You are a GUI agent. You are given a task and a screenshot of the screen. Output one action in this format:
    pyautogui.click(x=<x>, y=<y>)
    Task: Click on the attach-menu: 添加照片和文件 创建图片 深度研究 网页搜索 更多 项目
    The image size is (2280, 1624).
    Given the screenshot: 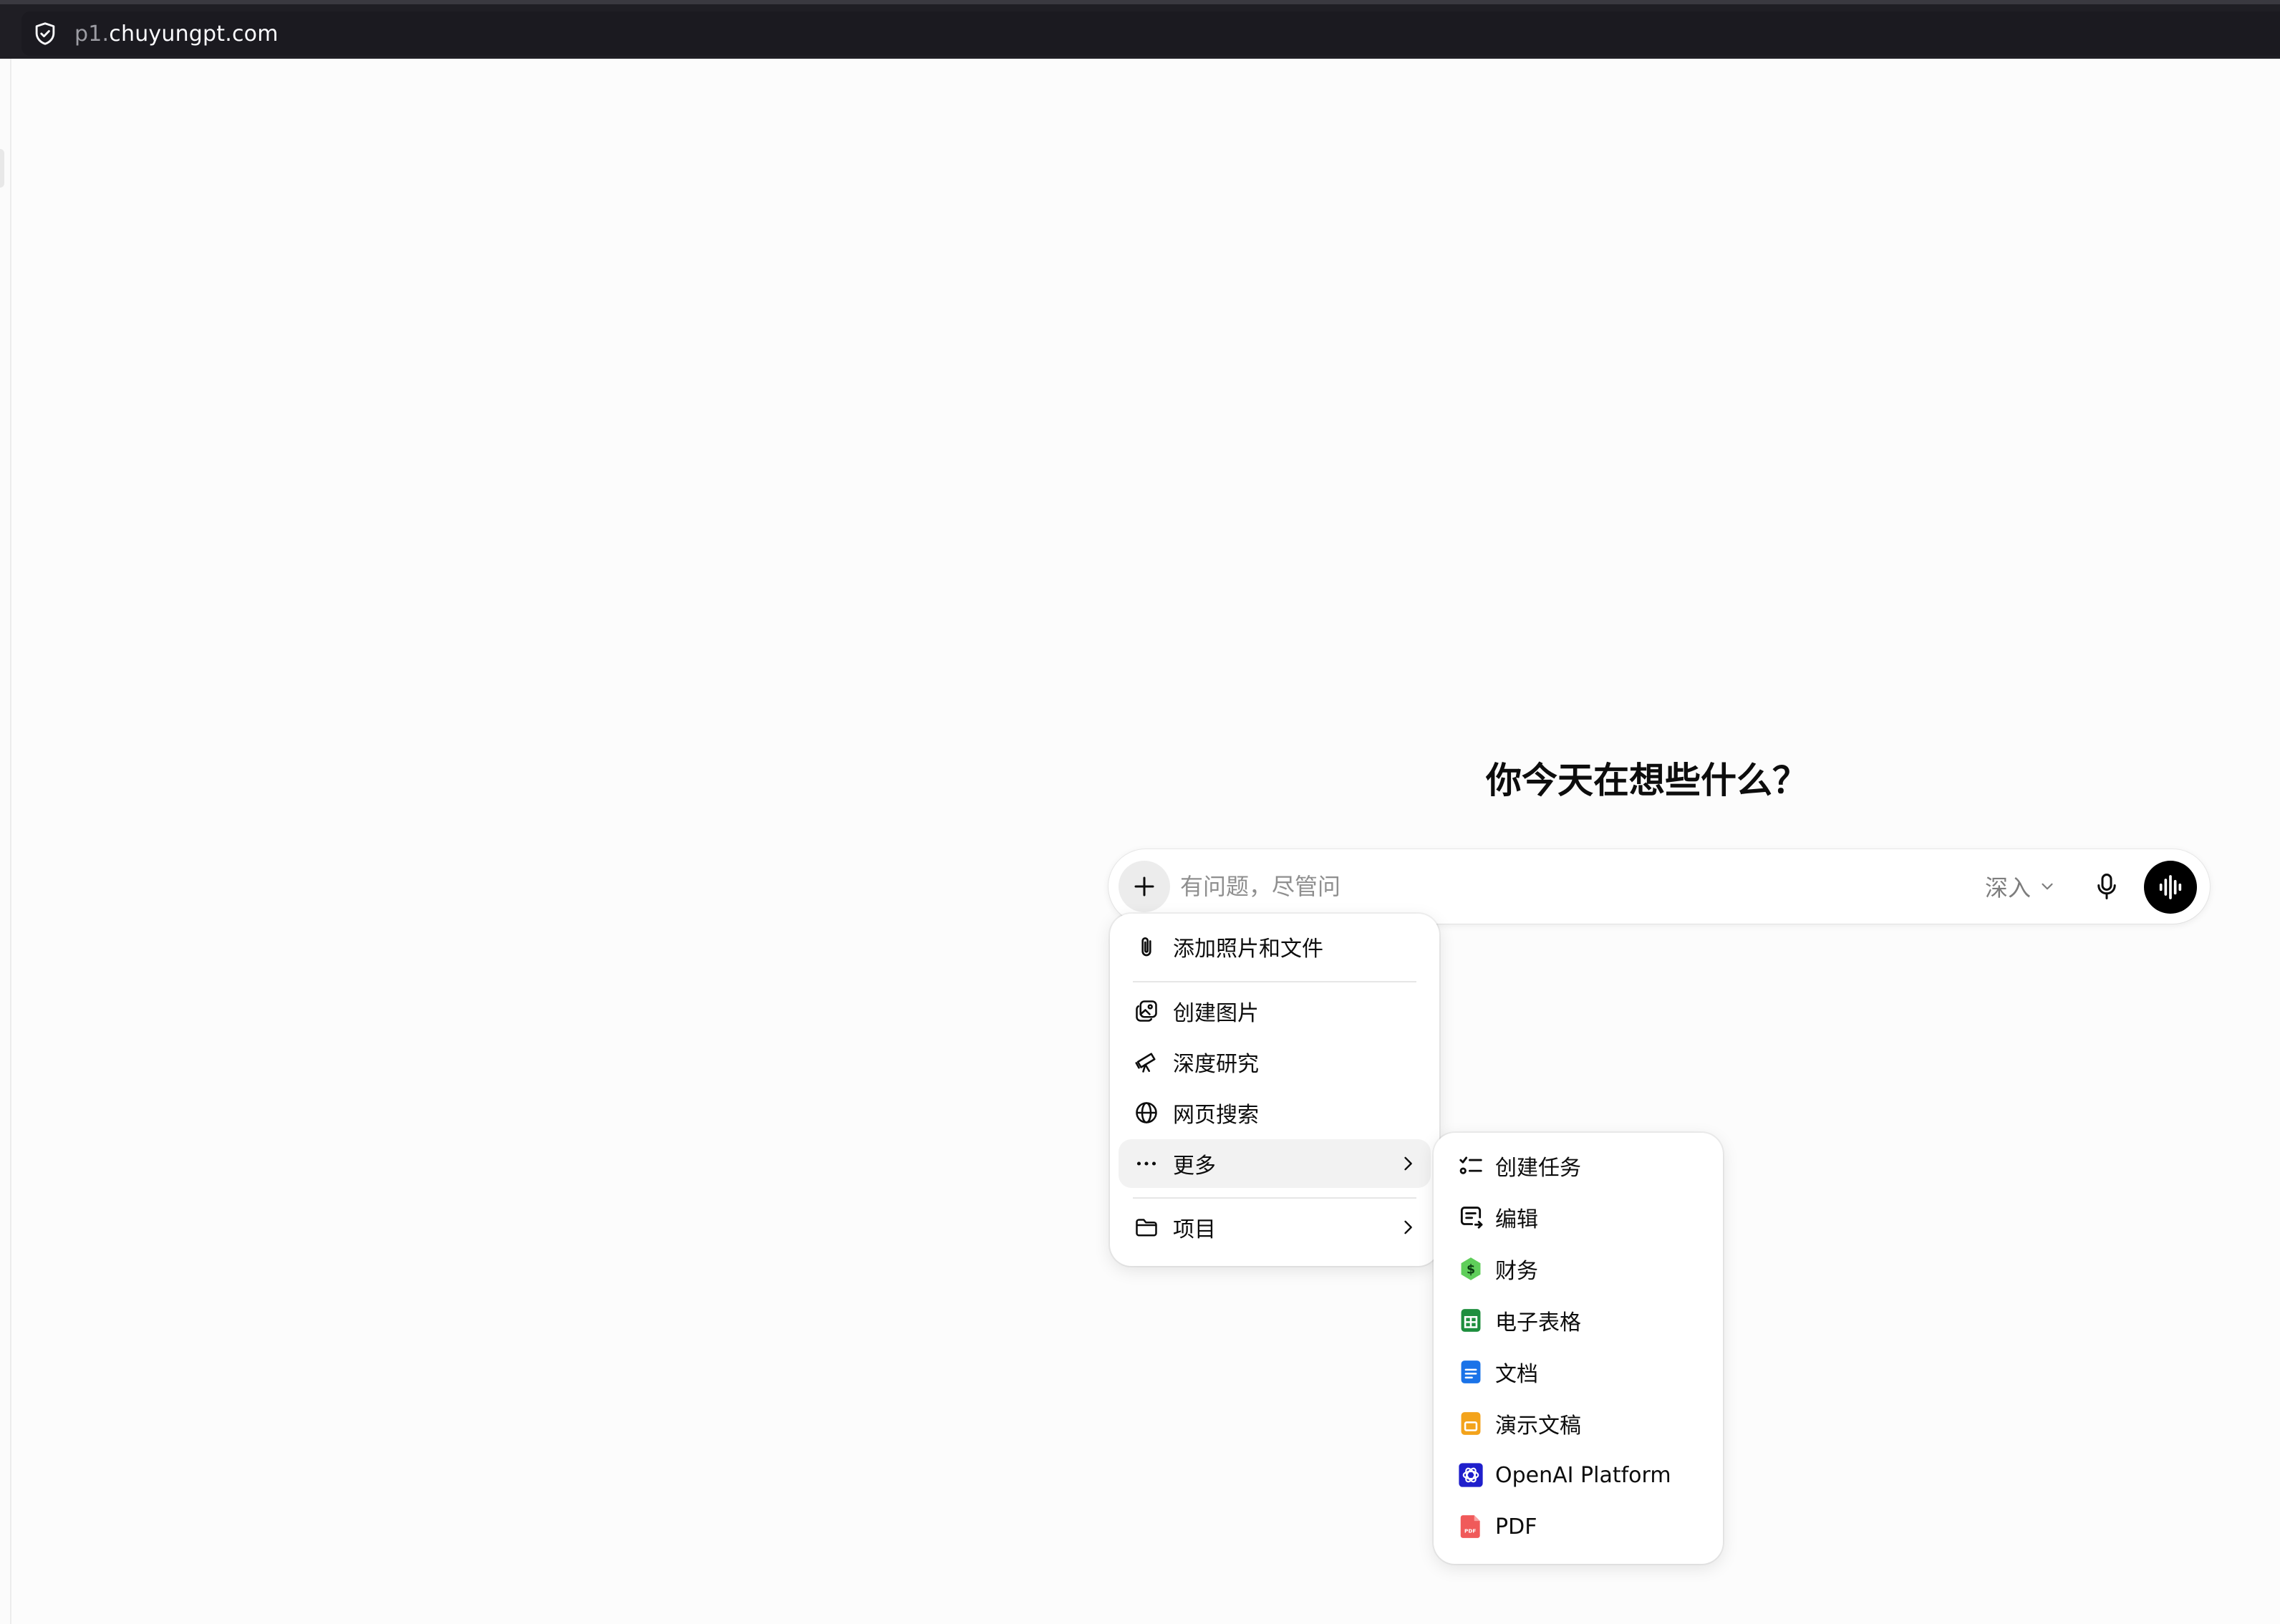 What is the action you would take?
    pyautogui.click(x=1274, y=1090)
    